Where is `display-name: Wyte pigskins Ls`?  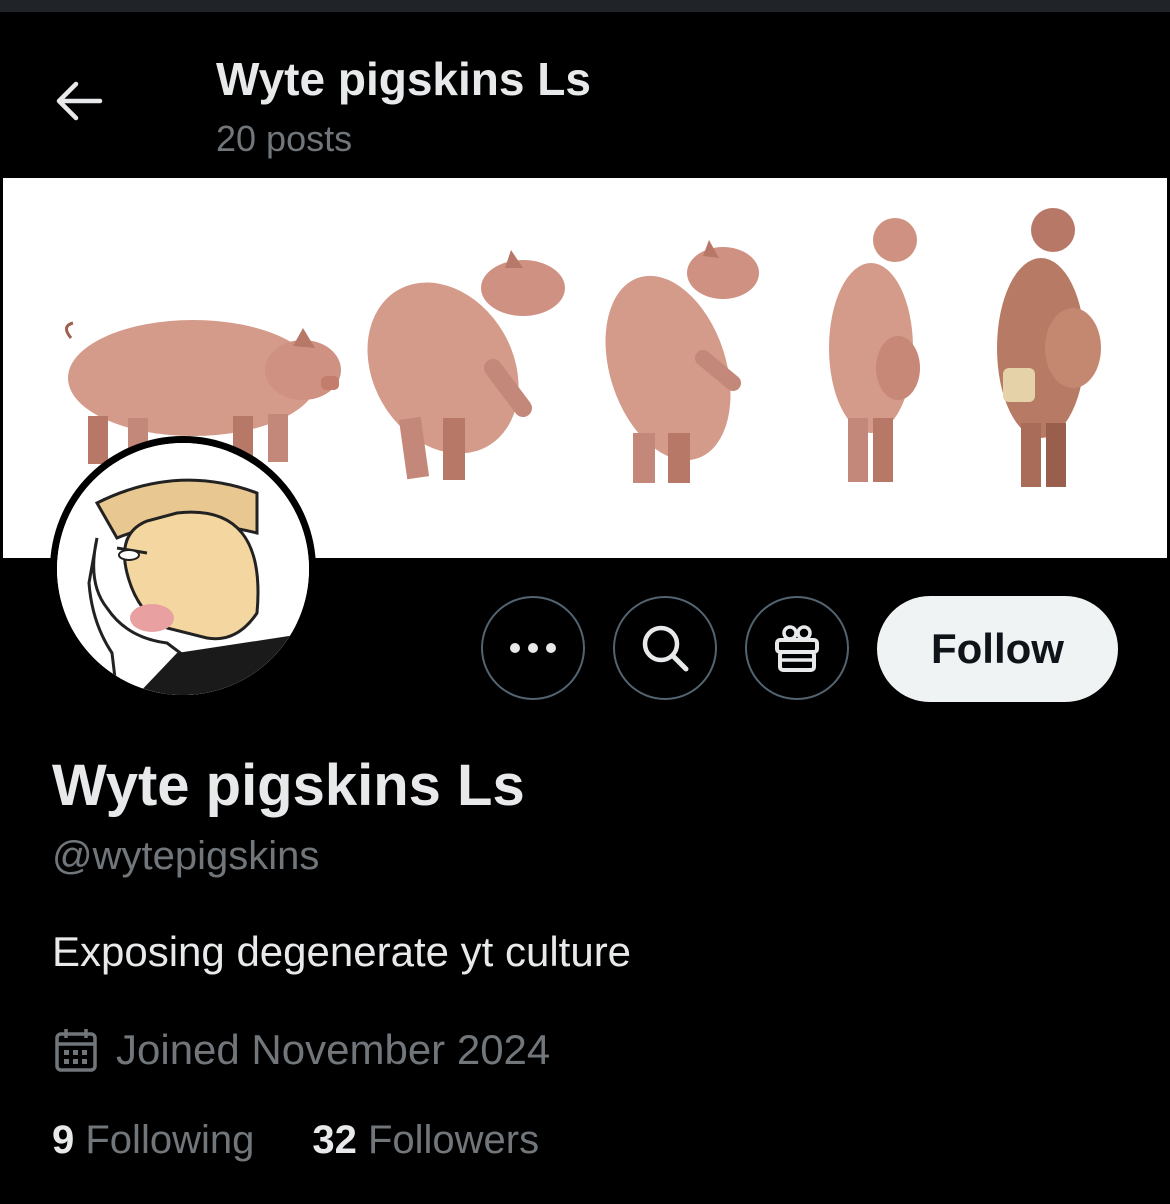
display-name: Wyte pigskins Ls is located at coordinates (288, 785).